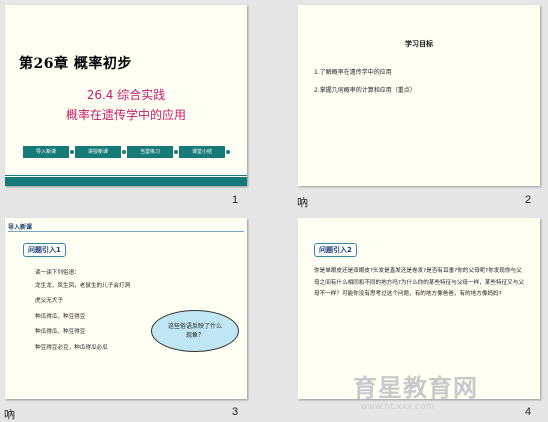  I want to click on chapter-title: 第26章 概率初步, so click(75, 64).